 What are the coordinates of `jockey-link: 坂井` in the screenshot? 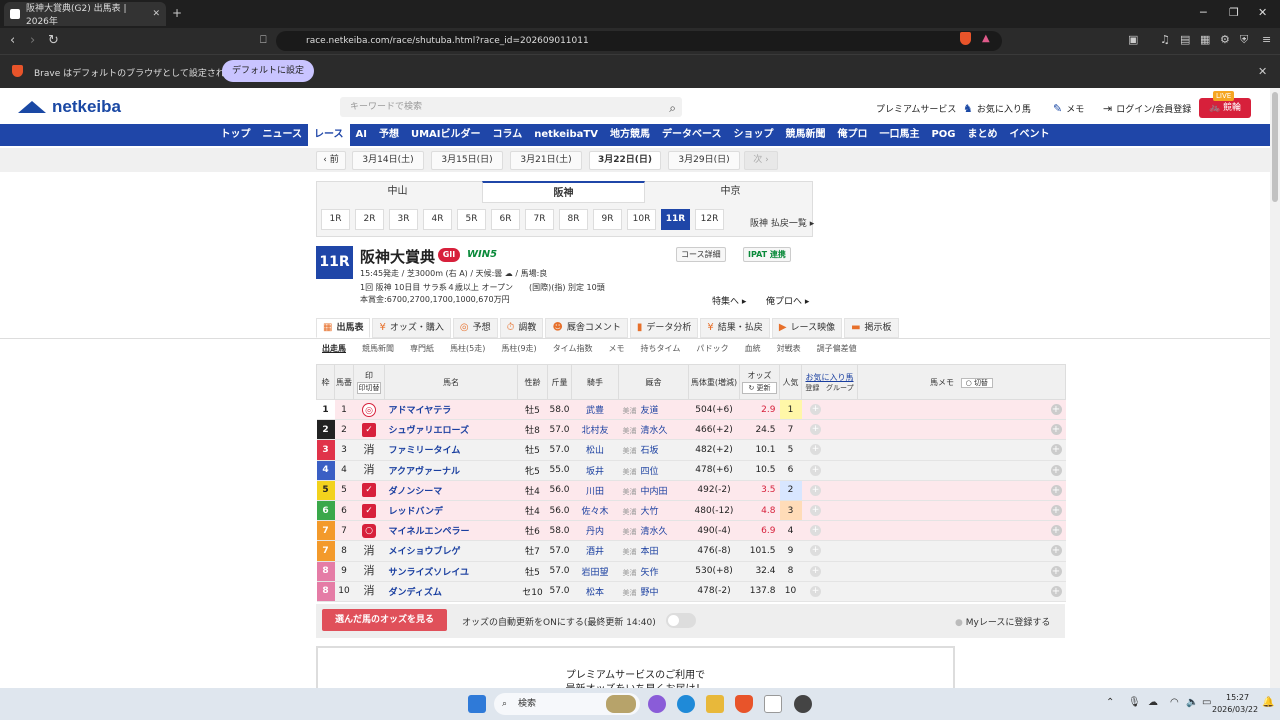 It's located at (595, 470).